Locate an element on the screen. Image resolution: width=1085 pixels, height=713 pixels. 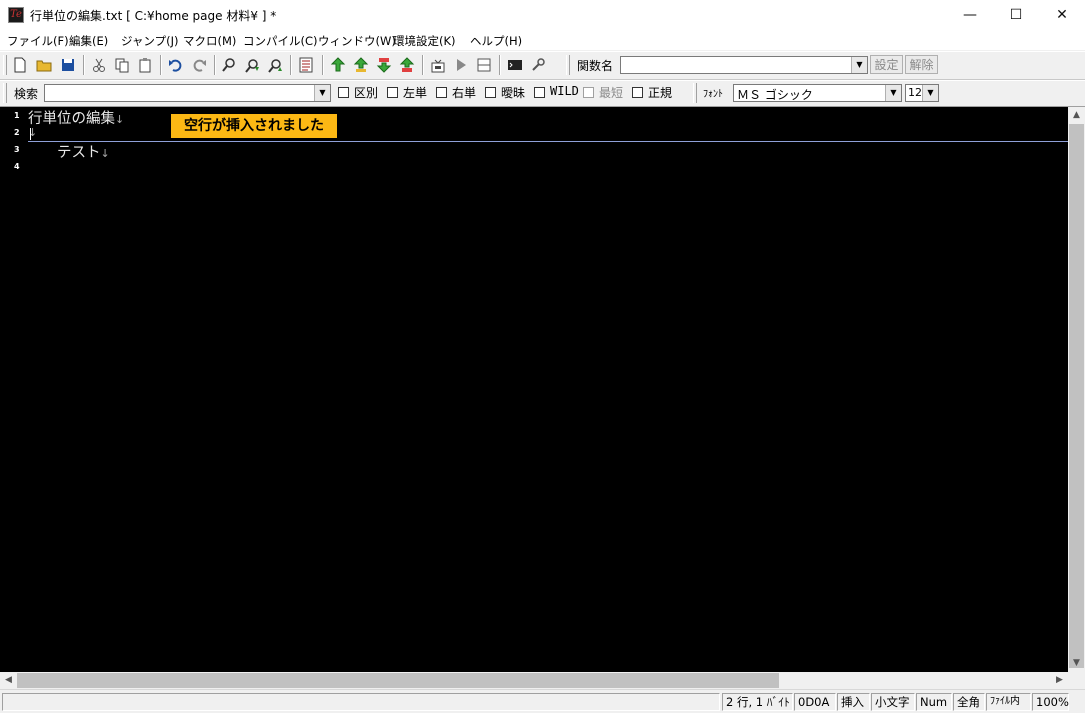
maximize-button: ☐ is located at coordinates (1016, 15).